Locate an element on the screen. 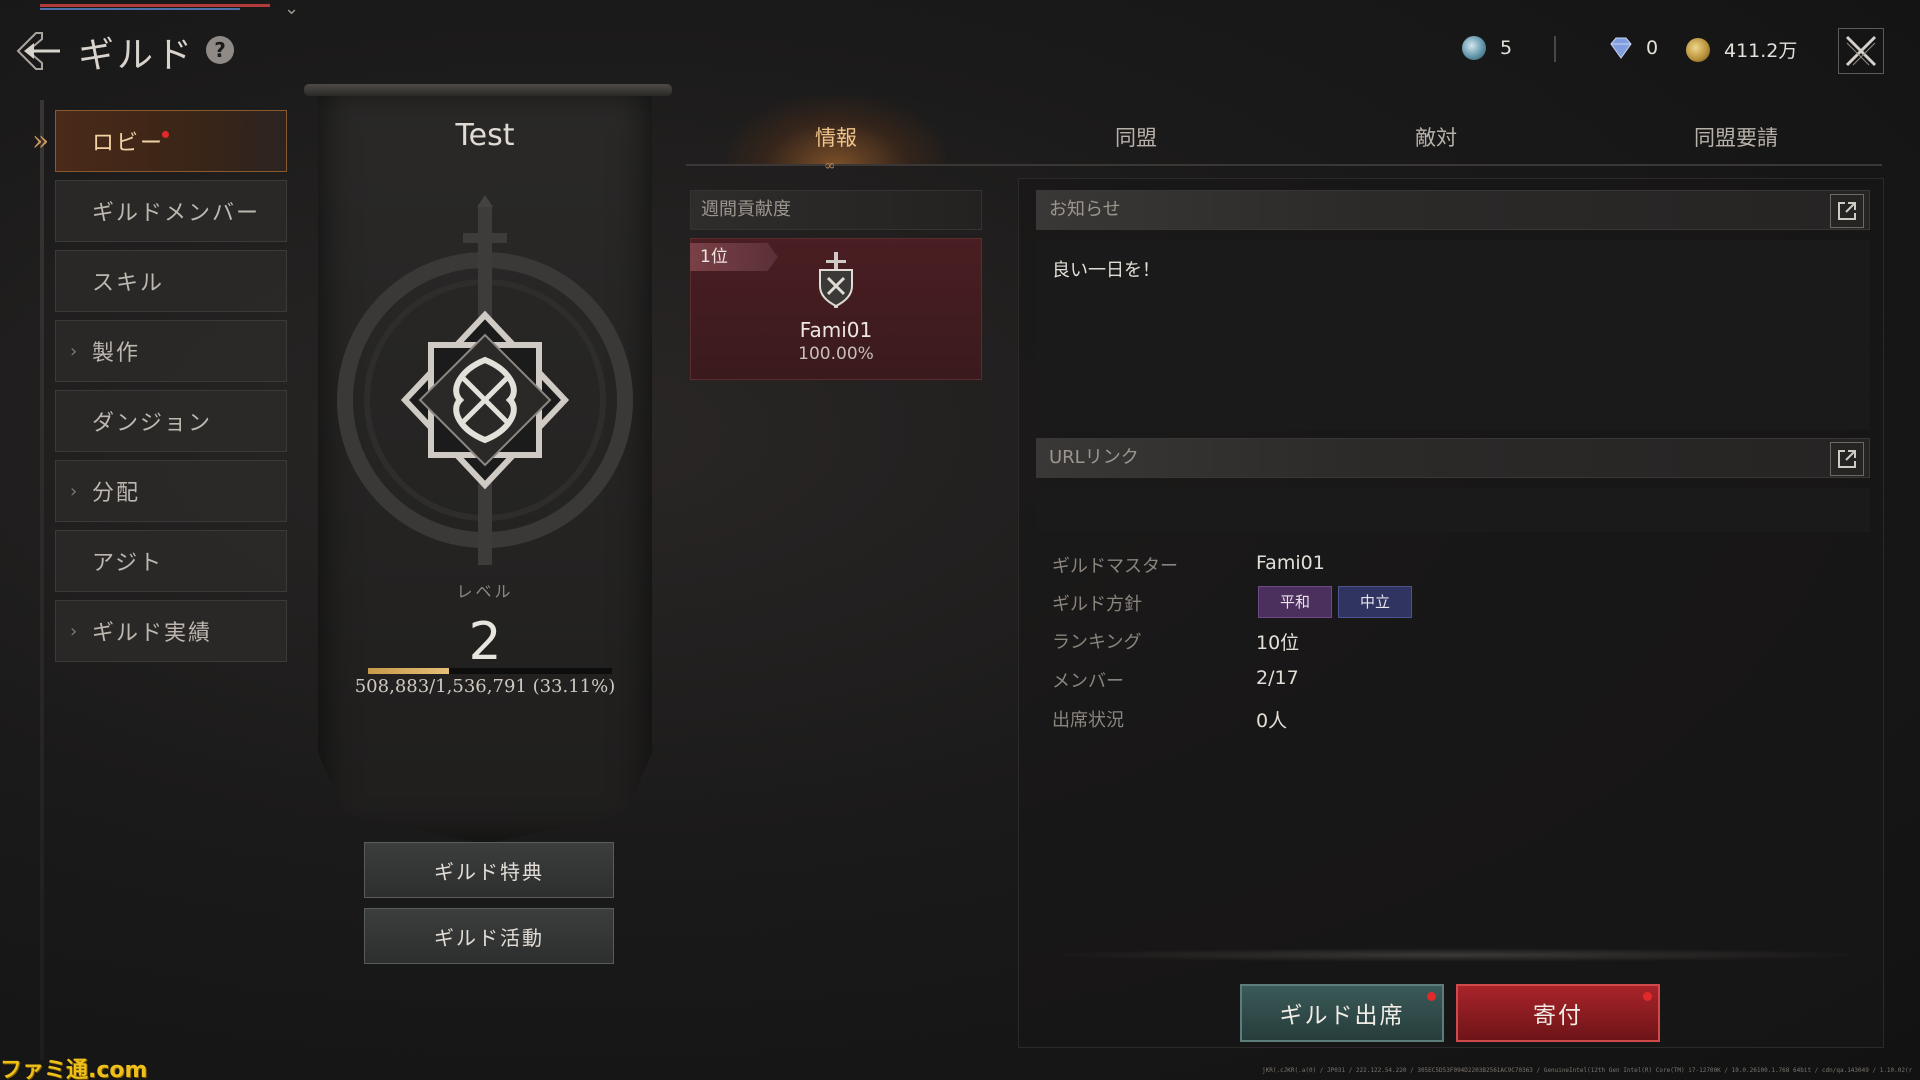 Image resolution: width=1920 pixels, height=1080 pixels. guild-attend-button: ギルド出席 is located at coordinates (1342, 1013).